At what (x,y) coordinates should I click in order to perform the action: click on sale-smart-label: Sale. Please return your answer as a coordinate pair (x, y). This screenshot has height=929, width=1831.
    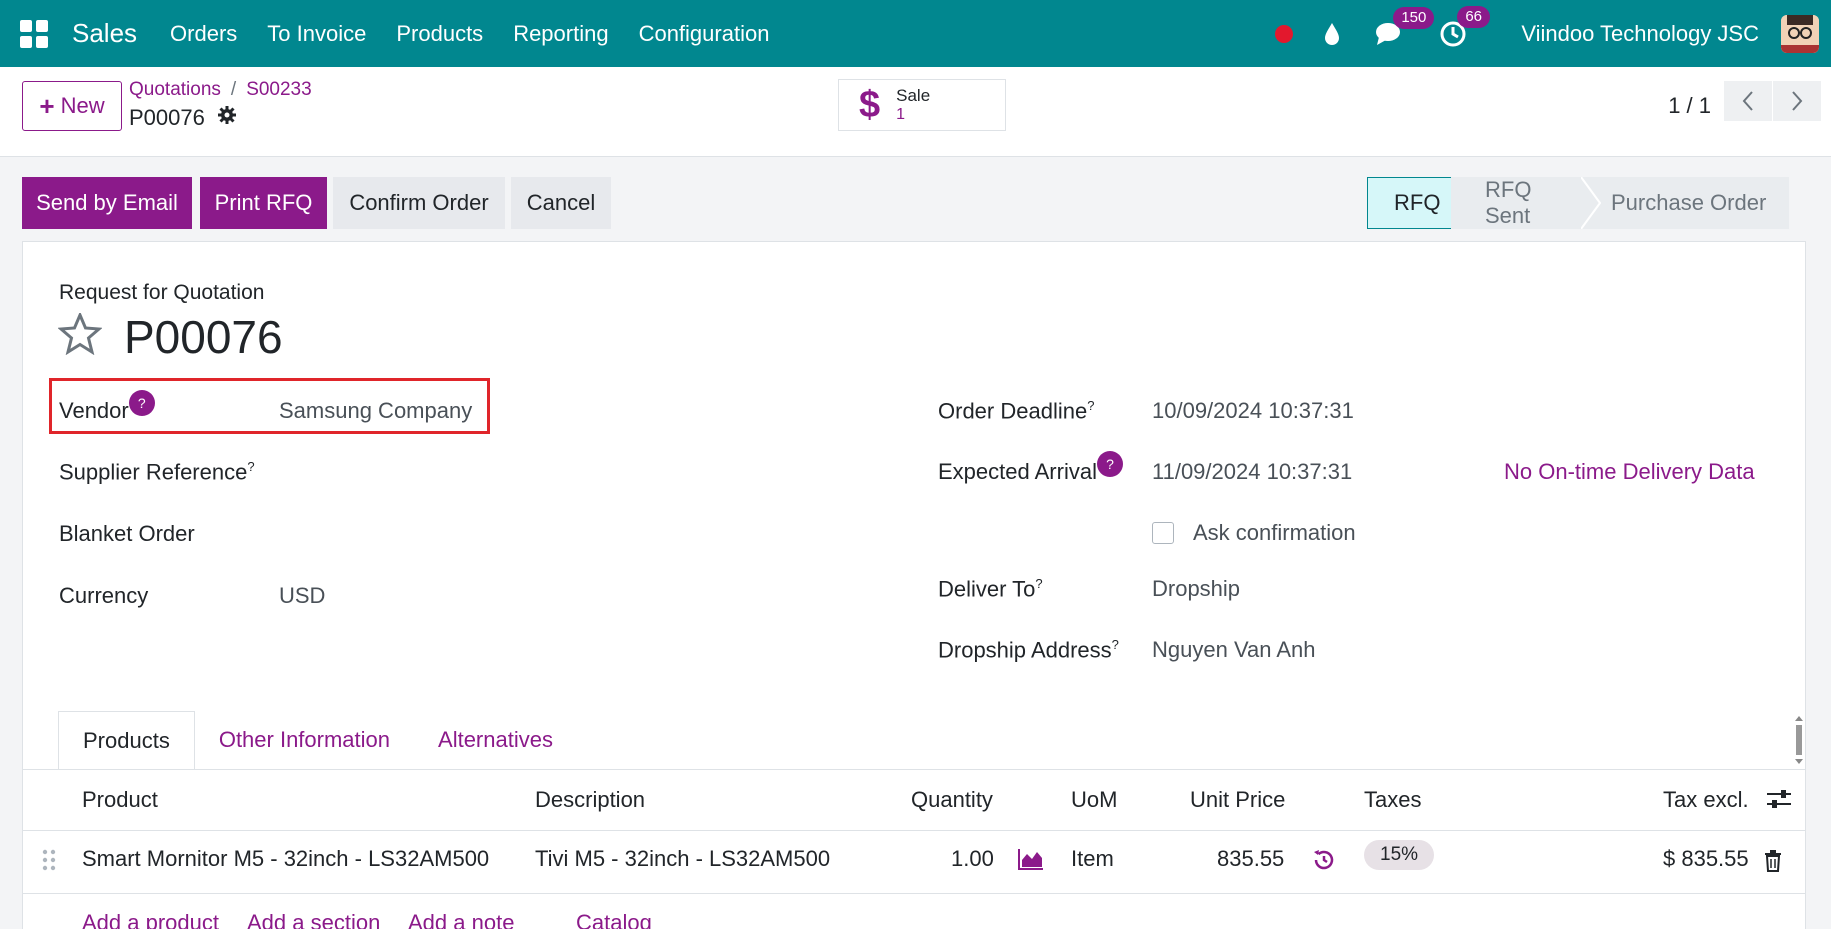
    Looking at the image, I should click on (913, 95).